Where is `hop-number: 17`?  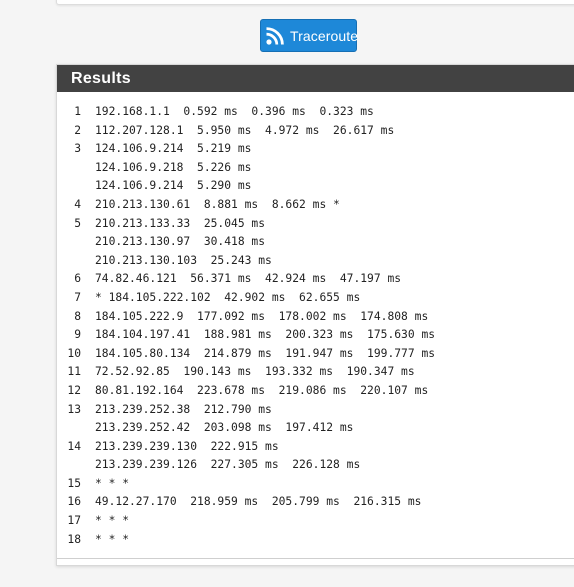
hop-number: 17 is located at coordinates (74, 521).